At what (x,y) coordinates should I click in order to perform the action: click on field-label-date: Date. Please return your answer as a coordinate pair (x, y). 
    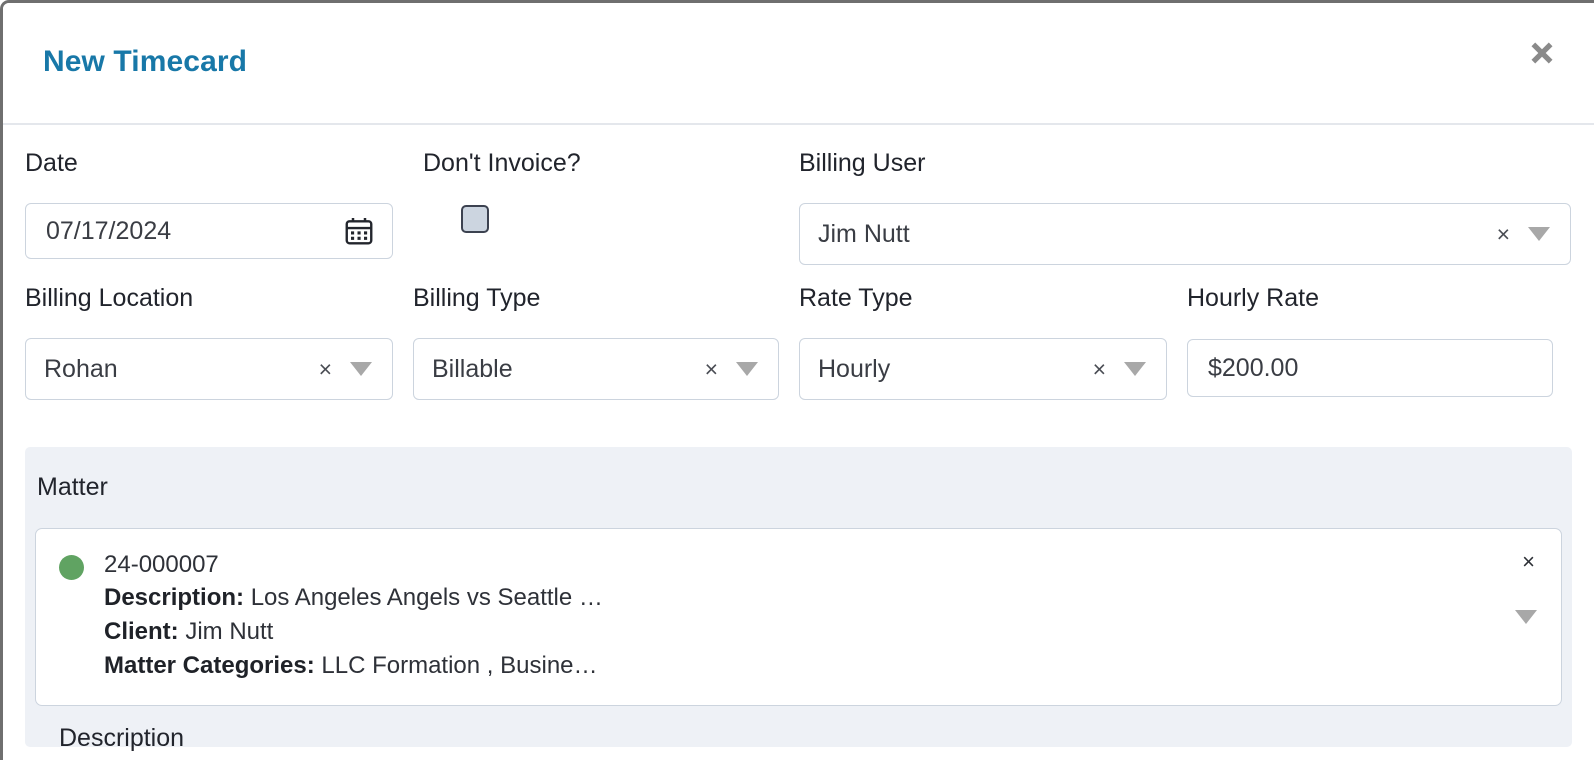
    Looking at the image, I should click on (51, 163).